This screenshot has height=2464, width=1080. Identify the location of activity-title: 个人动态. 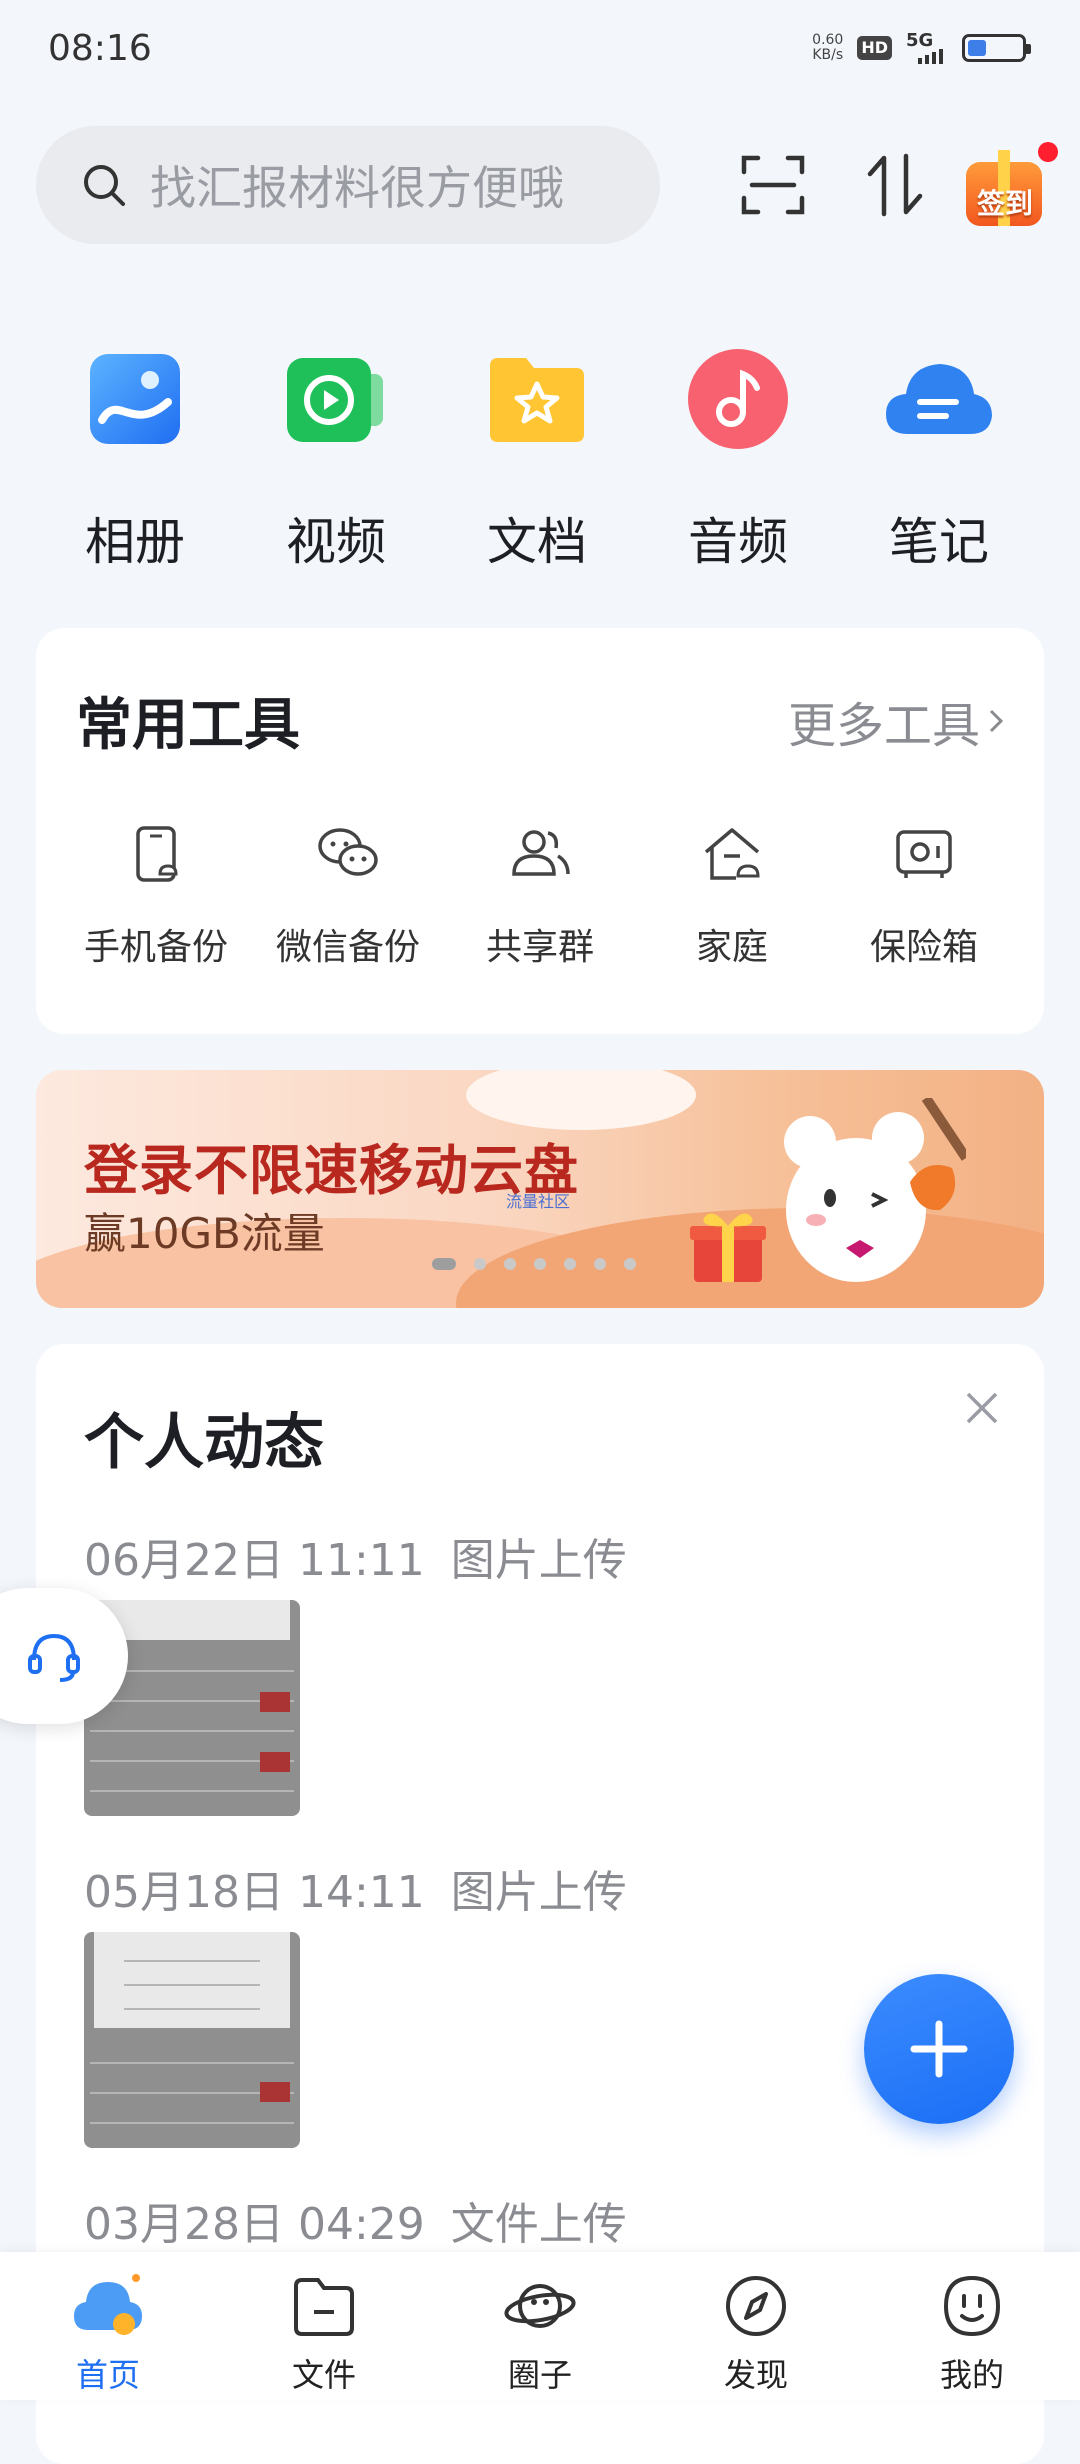
(204, 1443).